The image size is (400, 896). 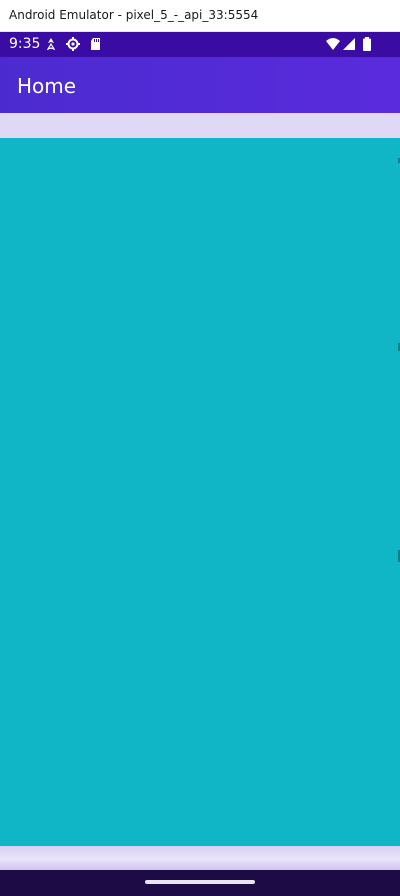 What do you see at coordinates (349, 44) in the screenshot?
I see `signal-icon` at bounding box center [349, 44].